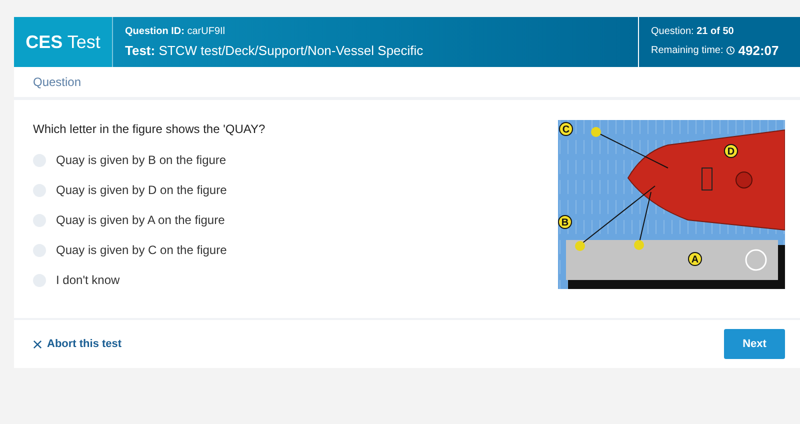 This screenshot has height=424, width=800. I want to click on close-icon, so click(37, 344).